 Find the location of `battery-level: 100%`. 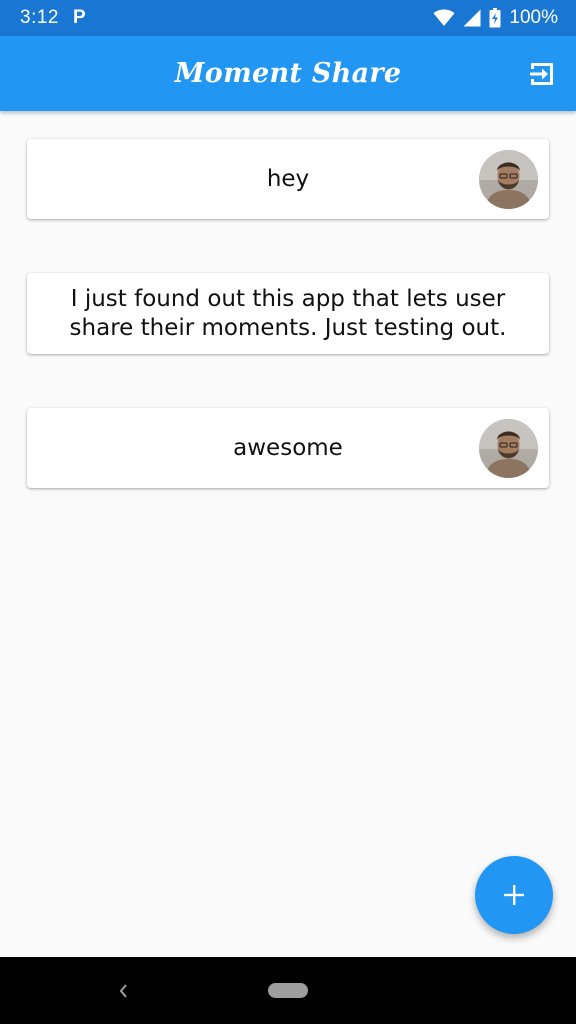

battery-level: 100% is located at coordinates (533, 17).